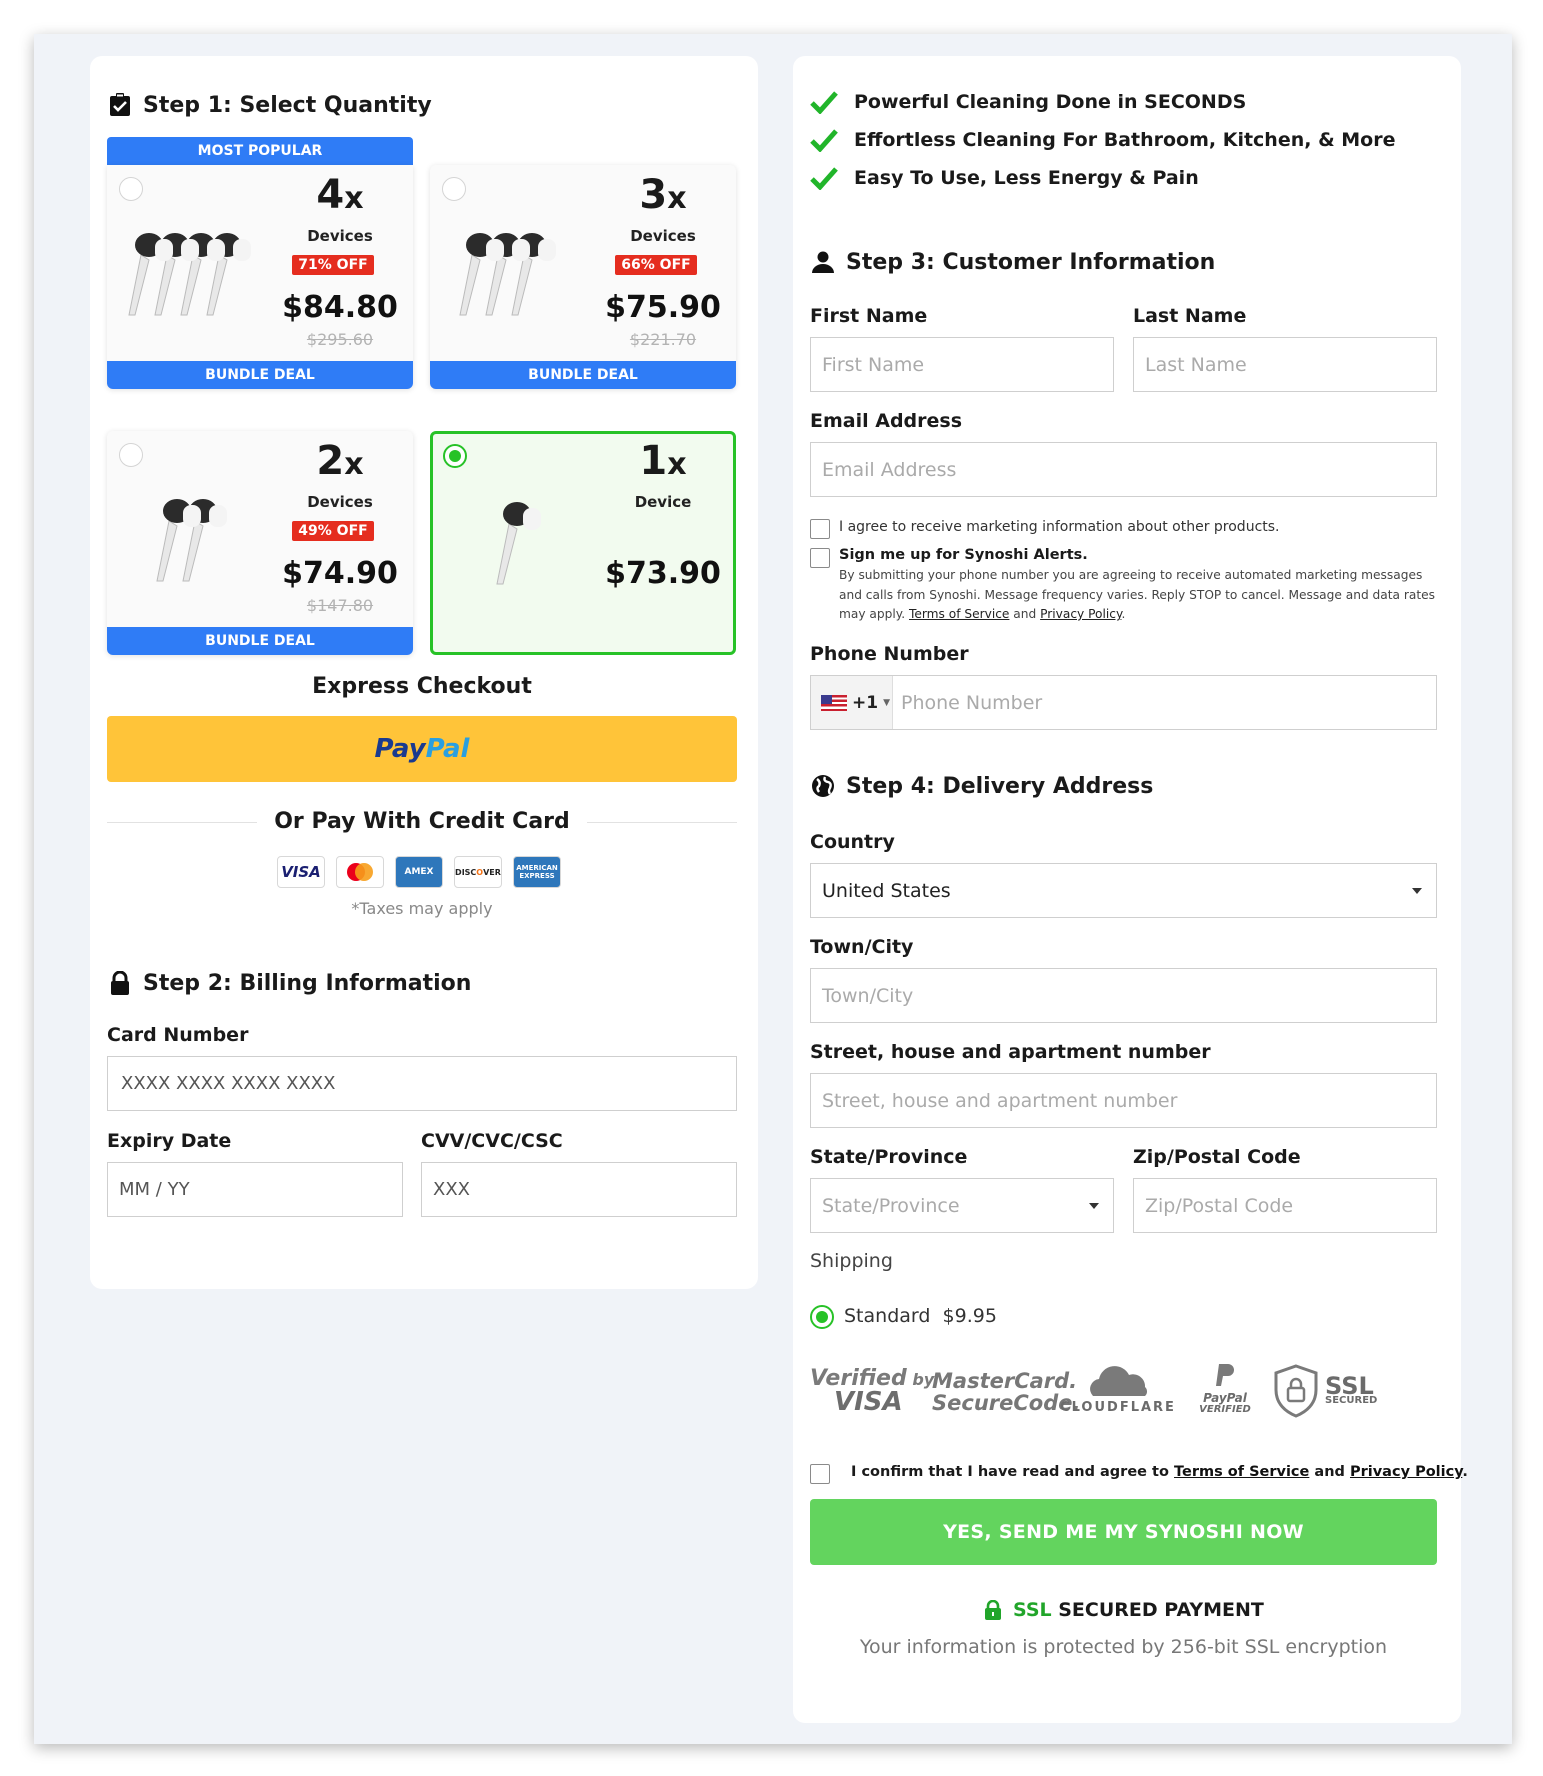  Describe the element at coordinates (920, 1316) in the screenshot. I see `shipping-option: Standard $9.95` at that location.